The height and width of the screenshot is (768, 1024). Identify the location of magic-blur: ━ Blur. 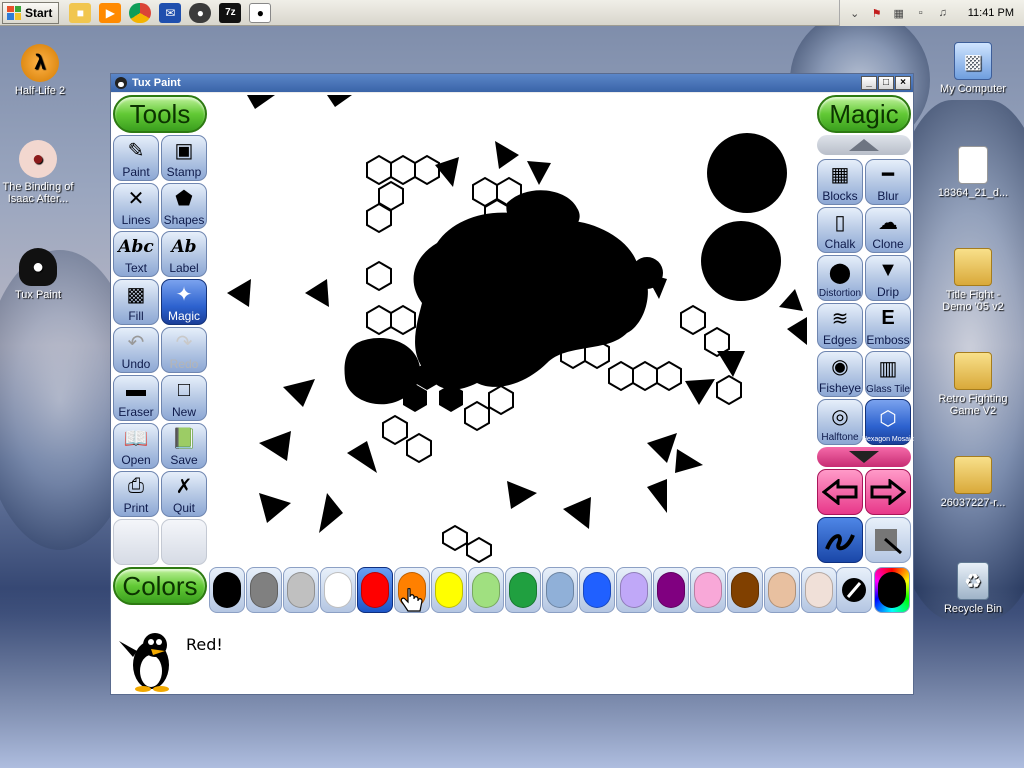
(888, 182).